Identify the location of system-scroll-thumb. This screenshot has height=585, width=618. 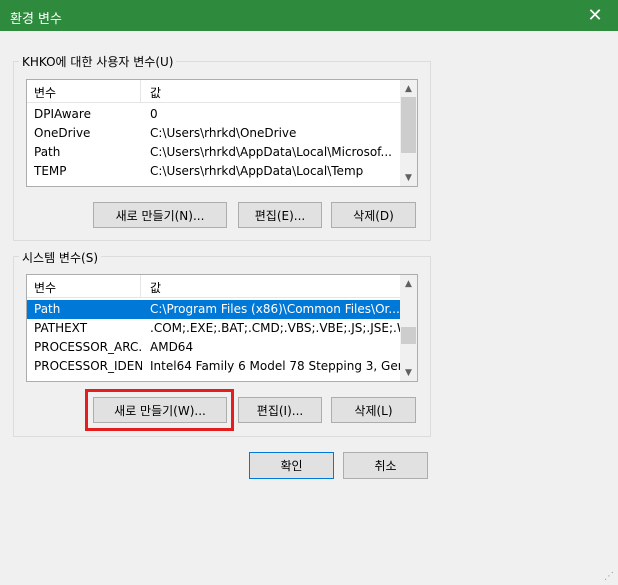
(408, 335).